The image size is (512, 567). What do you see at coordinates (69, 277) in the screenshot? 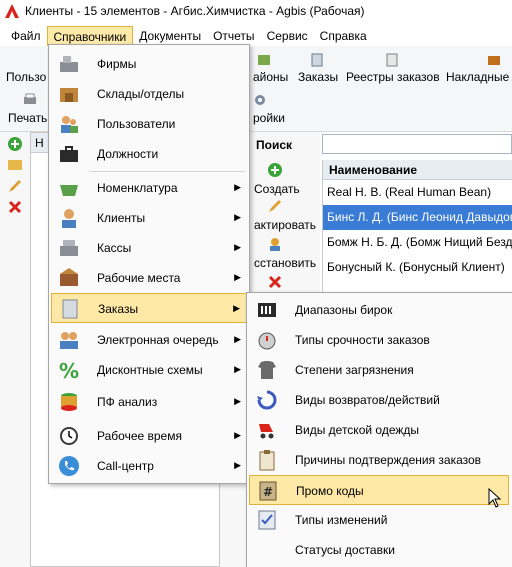
I see `workplace-icon` at bounding box center [69, 277].